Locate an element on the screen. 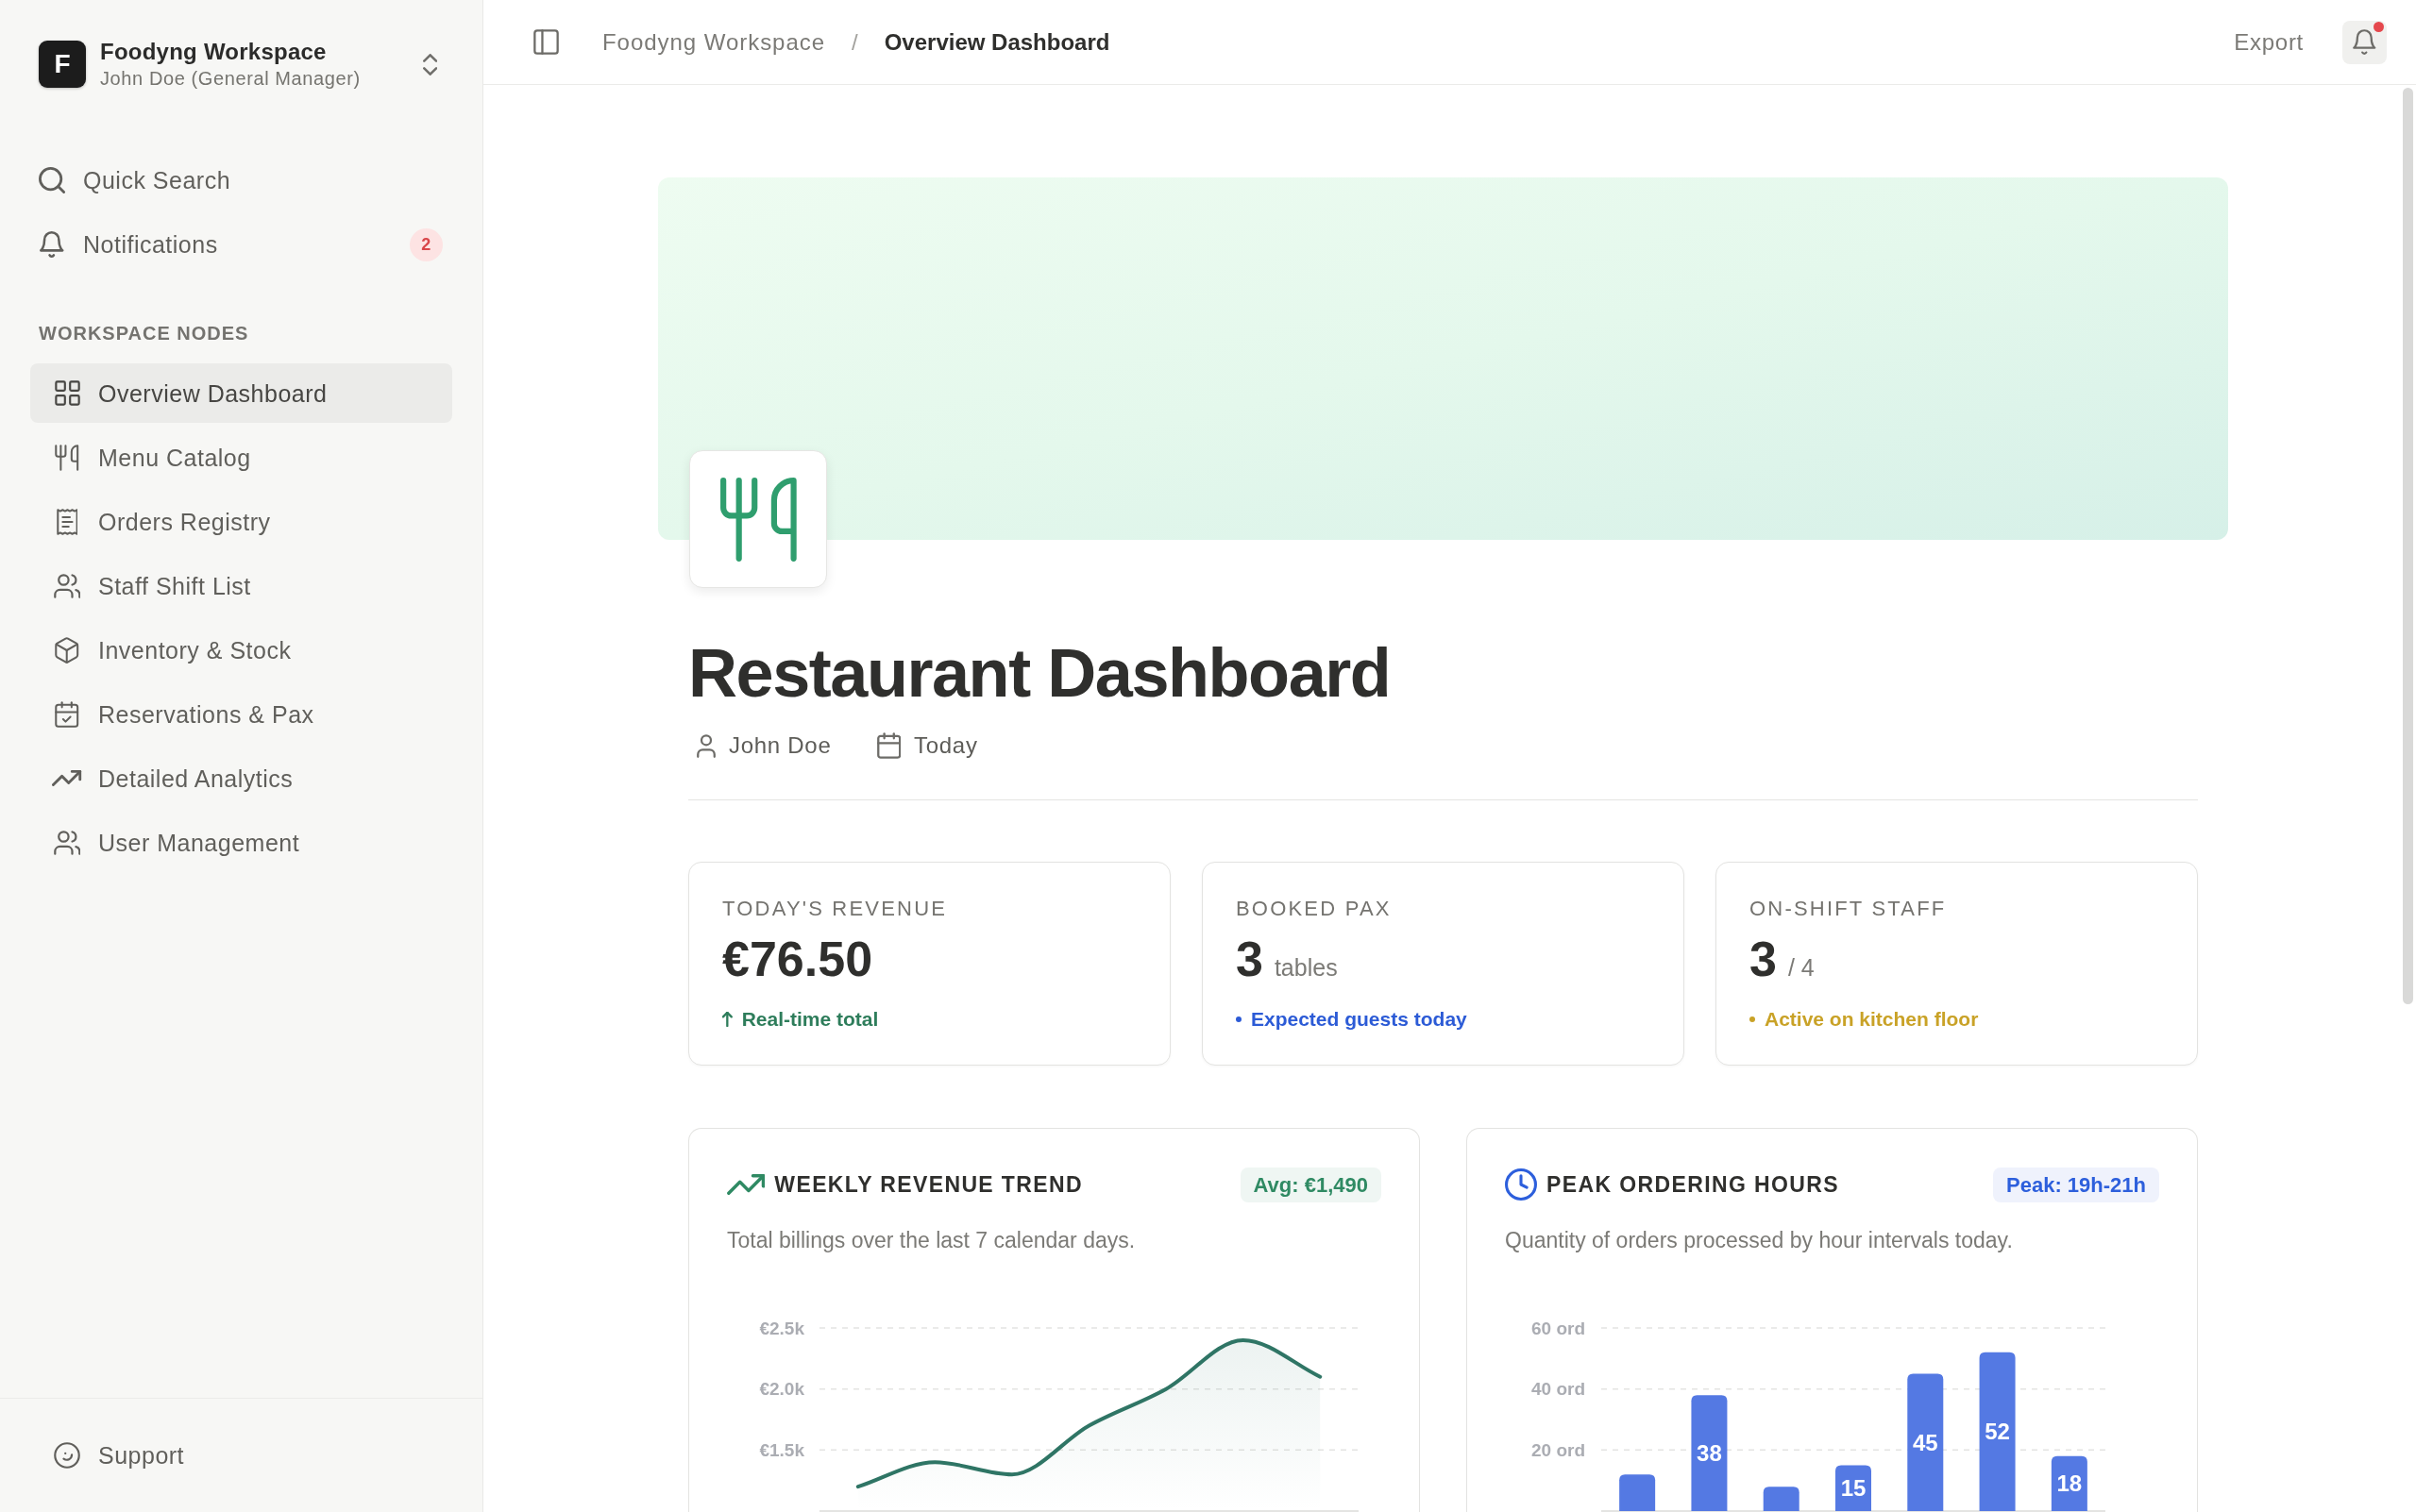 Image resolution: width=2416 pixels, height=1512 pixels. date-label: Today is located at coordinates (945, 745).